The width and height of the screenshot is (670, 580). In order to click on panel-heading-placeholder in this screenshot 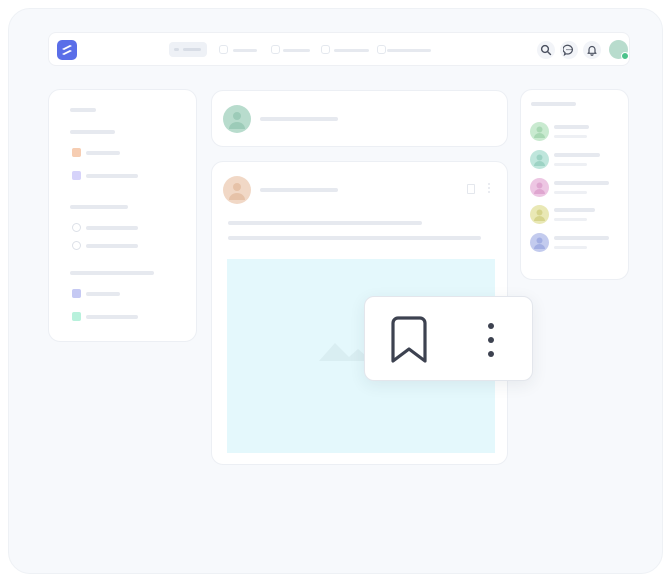, I will do `click(553, 104)`.